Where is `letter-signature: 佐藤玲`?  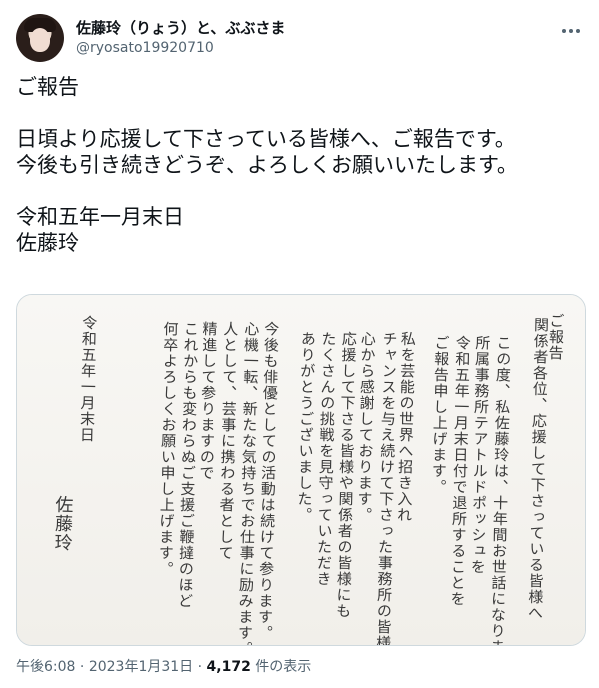 letter-signature: 佐藤玲 is located at coordinates (62, 523).